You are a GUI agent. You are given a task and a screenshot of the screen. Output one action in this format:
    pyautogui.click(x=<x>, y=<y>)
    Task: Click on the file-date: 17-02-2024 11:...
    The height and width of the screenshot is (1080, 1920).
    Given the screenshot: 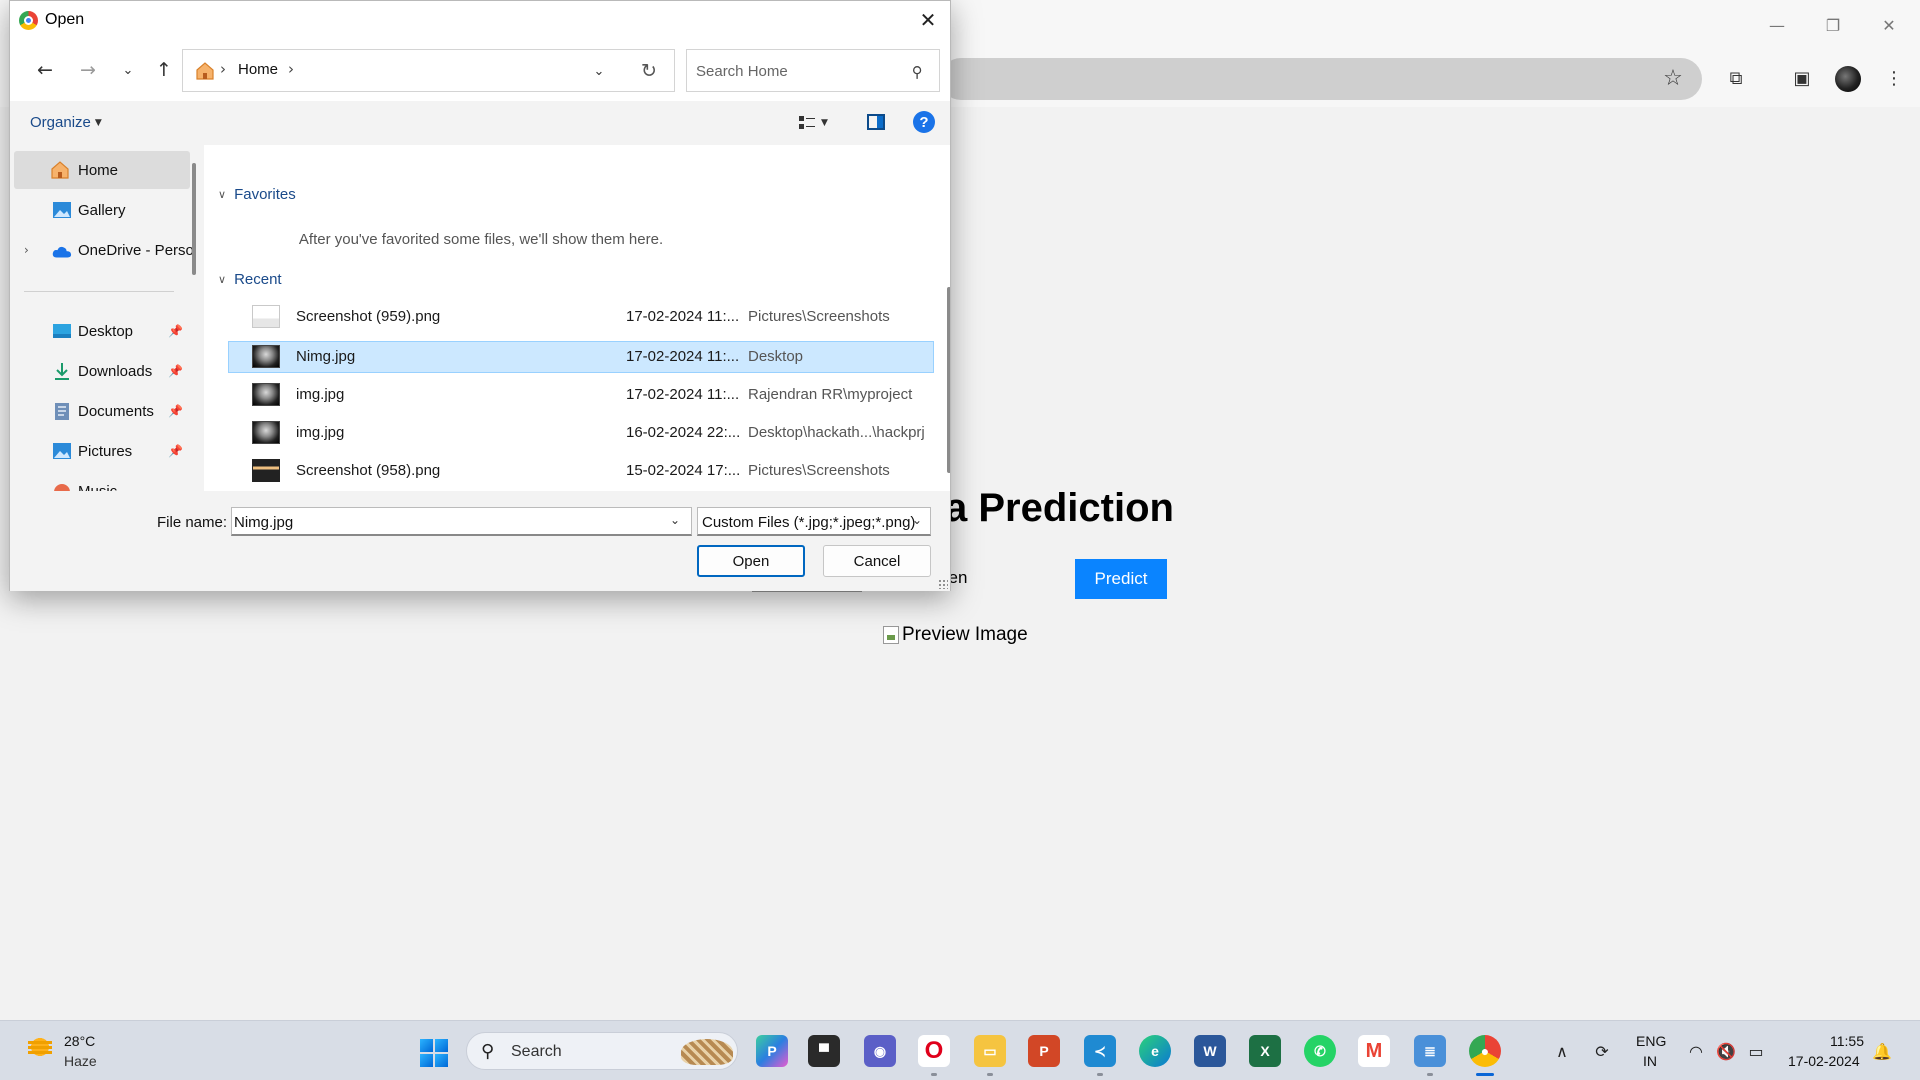 What is the action you would take?
    pyautogui.click(x=683, y=316)
    